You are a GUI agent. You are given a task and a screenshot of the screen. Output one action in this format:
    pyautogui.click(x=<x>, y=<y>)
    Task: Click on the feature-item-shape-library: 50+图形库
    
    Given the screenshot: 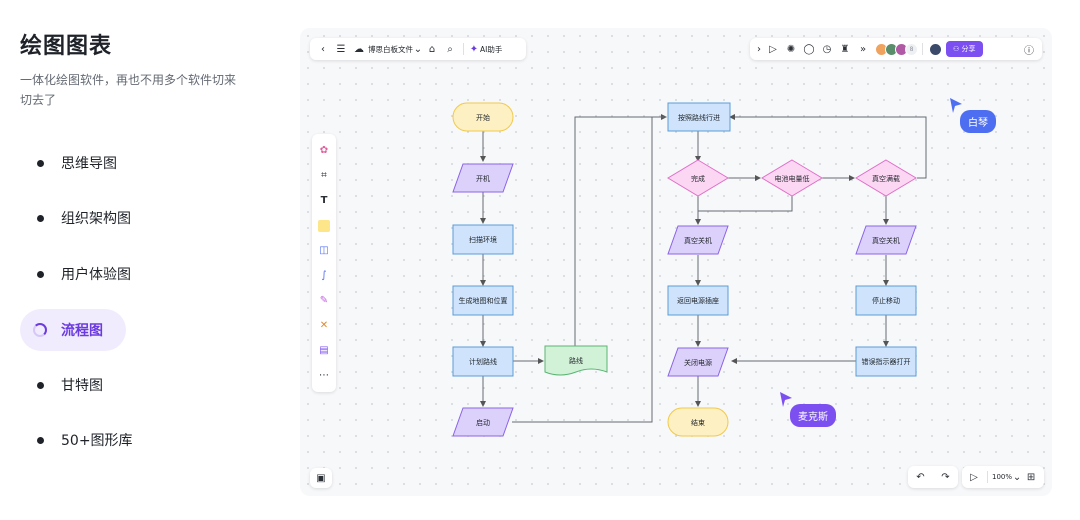 What is the action you would take?
    pyautogui.click(x=125, y=440)
    